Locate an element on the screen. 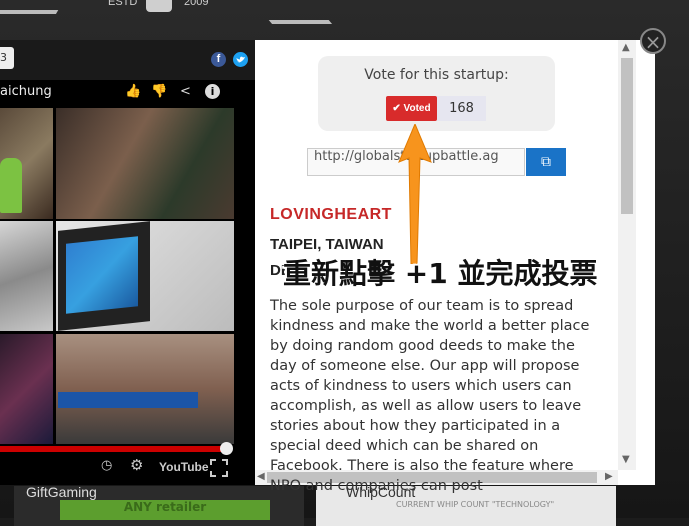  logo-mark is located at coordinates (159, 6).